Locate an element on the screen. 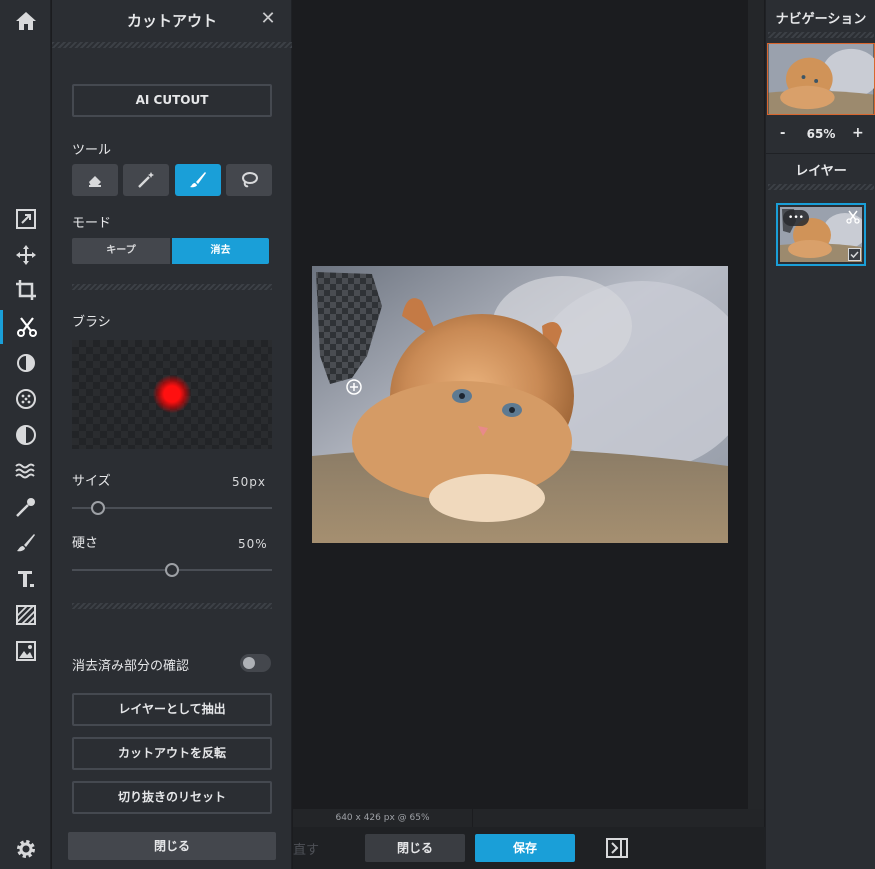 The height and width of the screenshot is (869, 875). left-toolbar is located at coordinates (25, 434).